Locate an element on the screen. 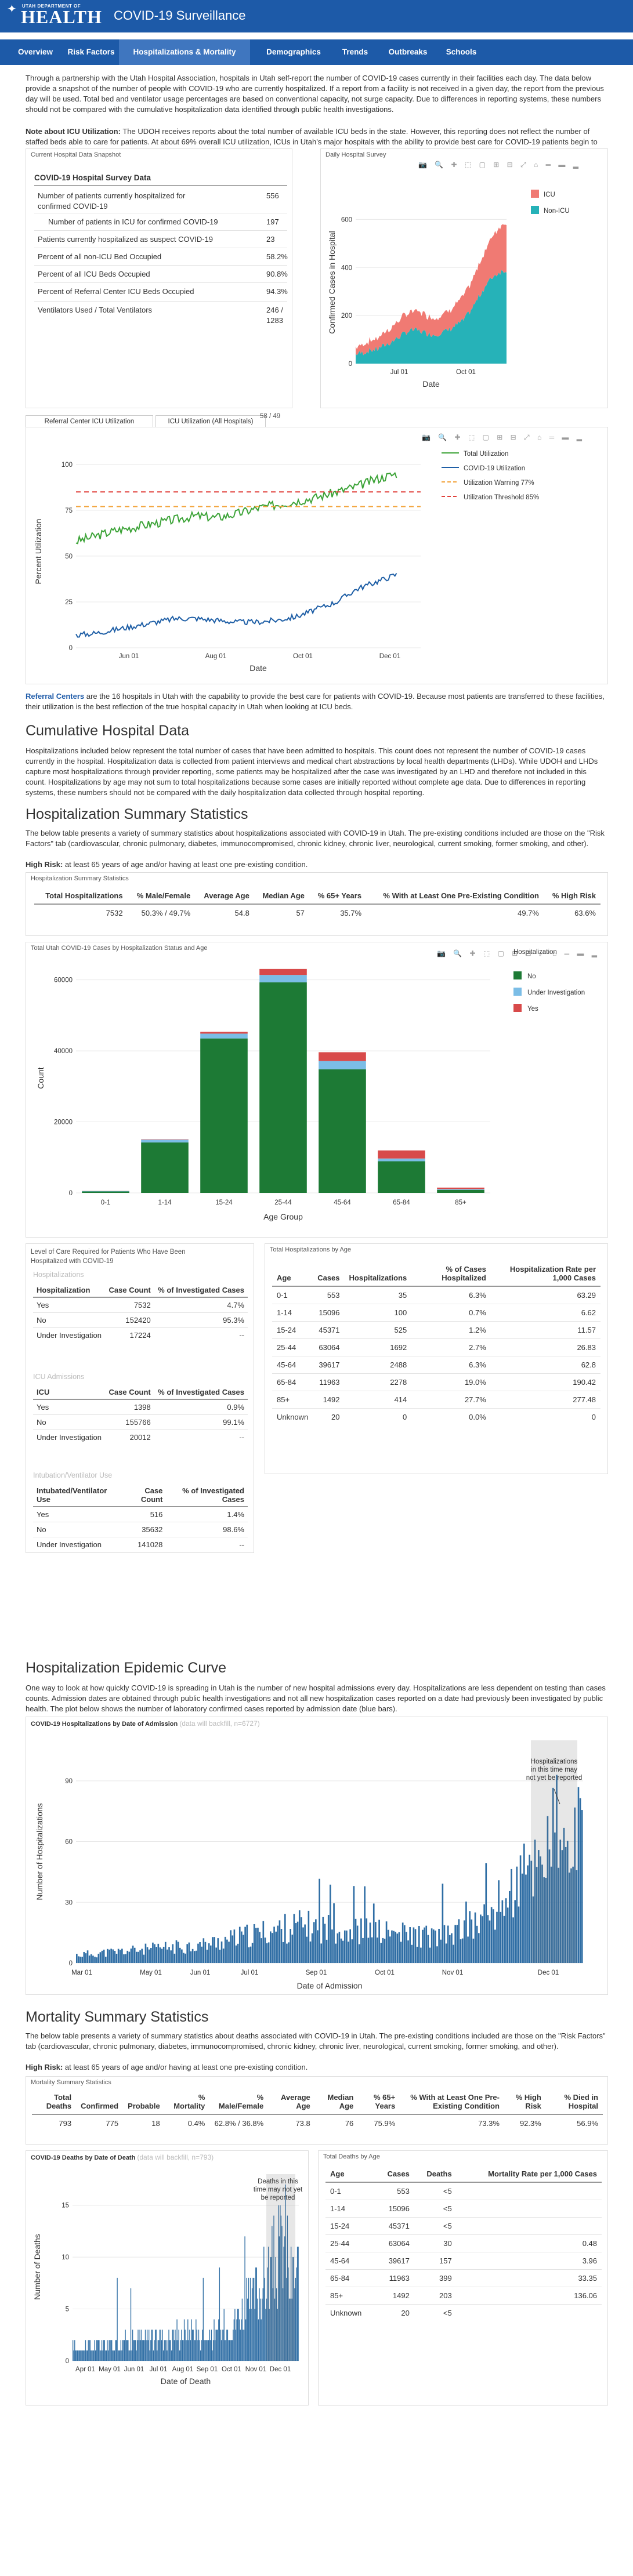  tab-demographics: Demographics is located at coordinates (293, 52).